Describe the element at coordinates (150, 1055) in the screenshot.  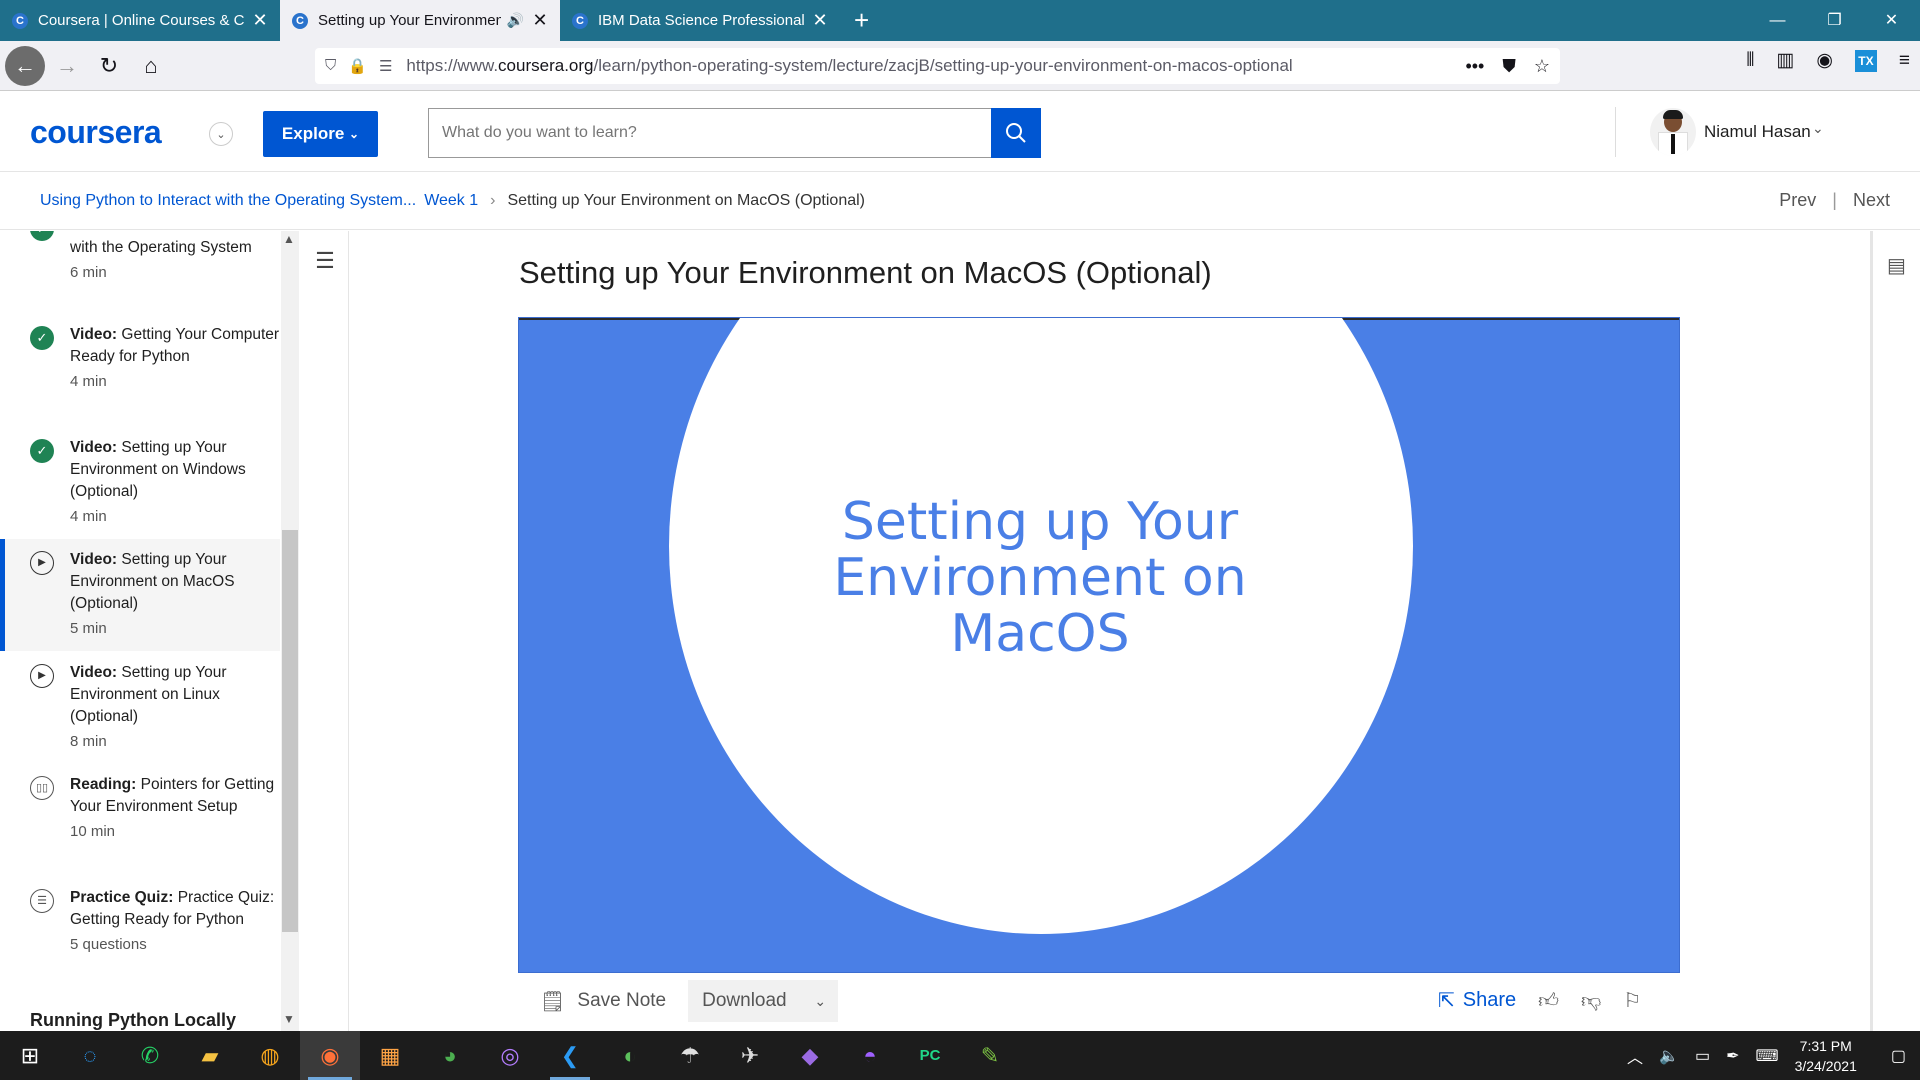
I see `whatsapp-icon: ✆` at that location.